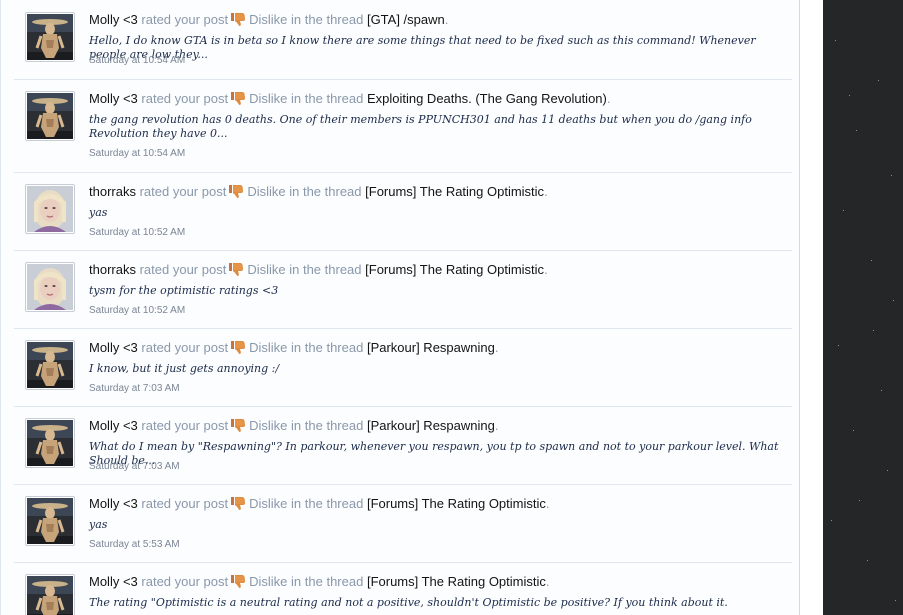 The image size is (903, 615). Describe the element at coordinates (439, 369) in the screenshot. I see `post-excerpt: I know, but it just gets annoying :/` at that location.